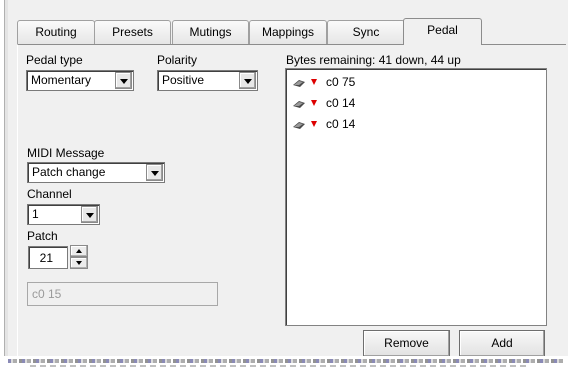 This screenshot has width=570, height=374. What do you see at coordinates (406, 343) in the screenshot?
I see `remove-button: Remove` at bounding box center [406, 343].